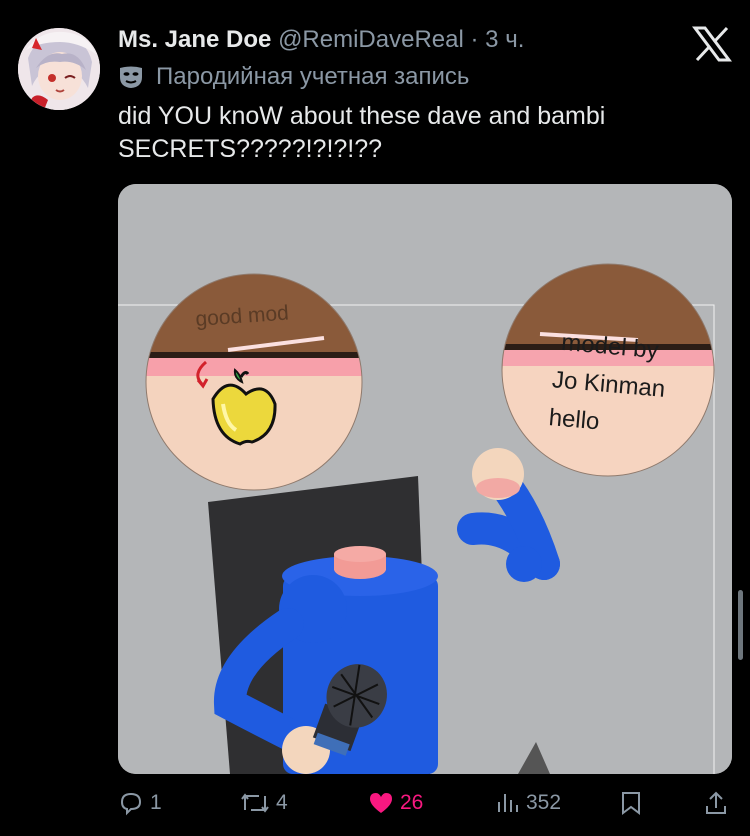 The image size is (750, 836). Describe the element at coordinates (381, 803) in the screenshot. I see `heart-icon` at that location.